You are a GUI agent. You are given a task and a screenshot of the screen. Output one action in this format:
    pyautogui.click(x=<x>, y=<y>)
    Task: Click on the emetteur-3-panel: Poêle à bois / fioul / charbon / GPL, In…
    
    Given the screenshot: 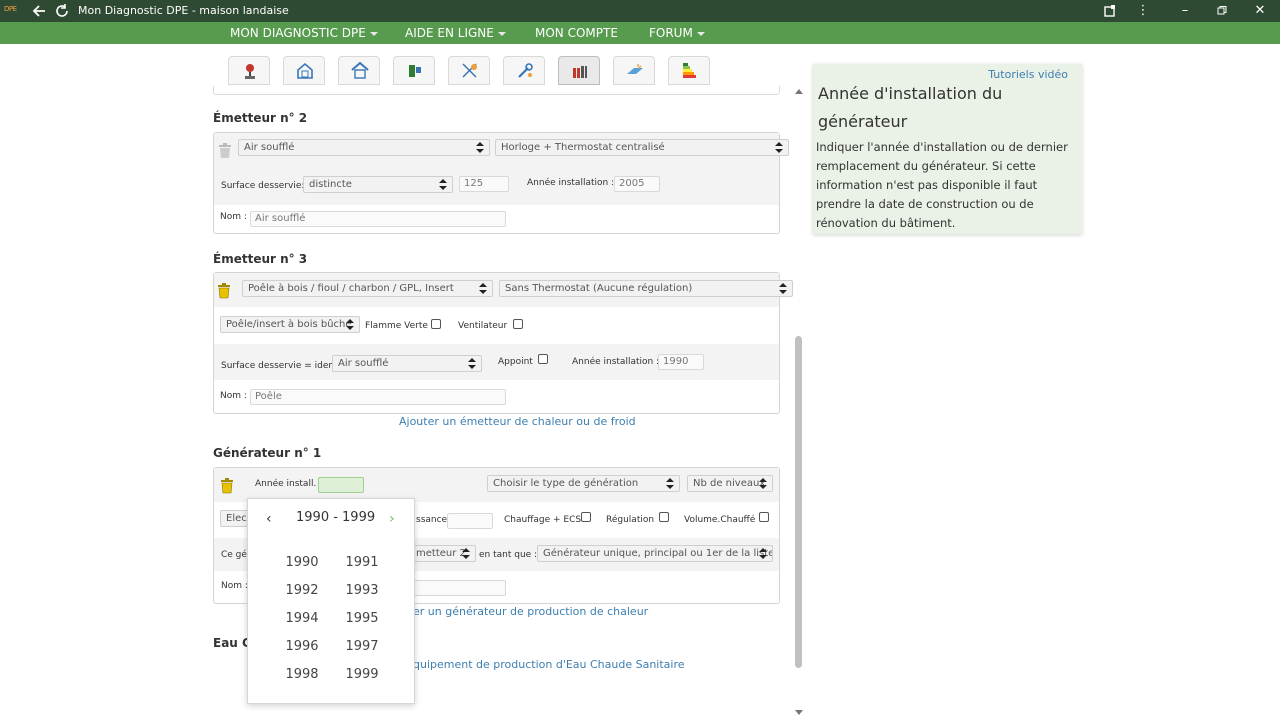 What is the action you would take?
    pyautogui.click(x=503, y=343)
    